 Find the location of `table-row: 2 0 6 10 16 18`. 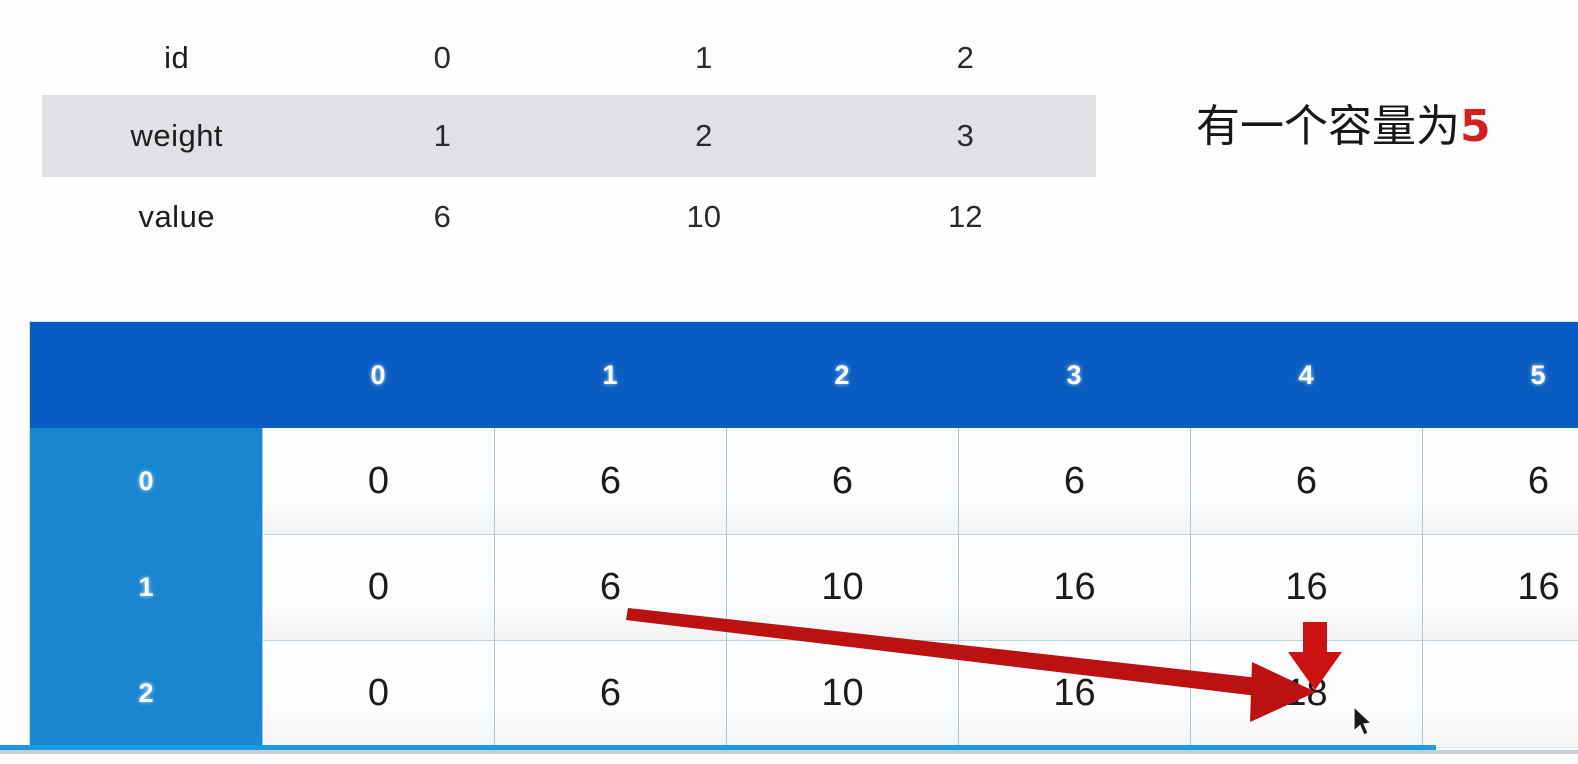

table-row: 2 0 6 10 16 18 is located at coordinates (804, 693).